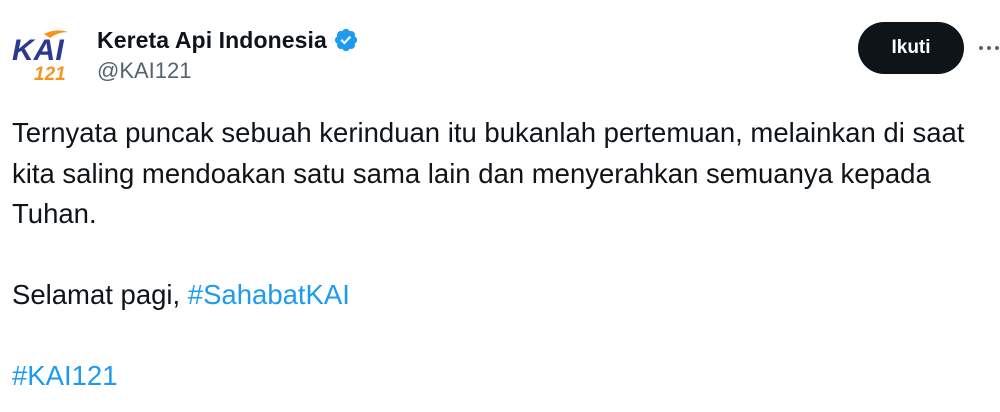  I want to click on more-horizontal-icon, so click(989, 48).